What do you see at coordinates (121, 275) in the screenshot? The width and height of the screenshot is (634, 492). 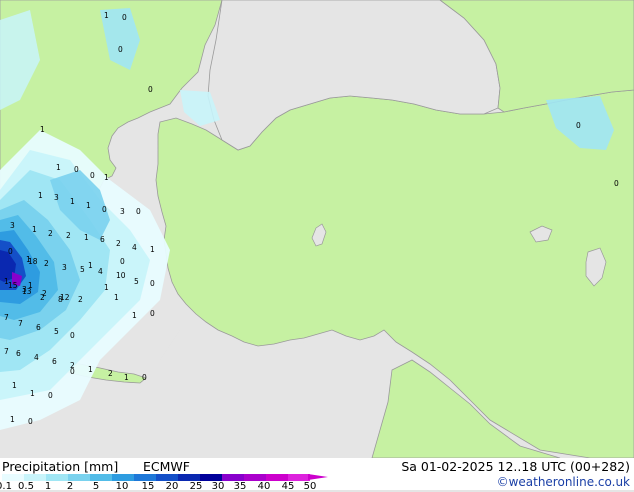 I see `precip-value-label: 10` at bounding box center [121, 275].